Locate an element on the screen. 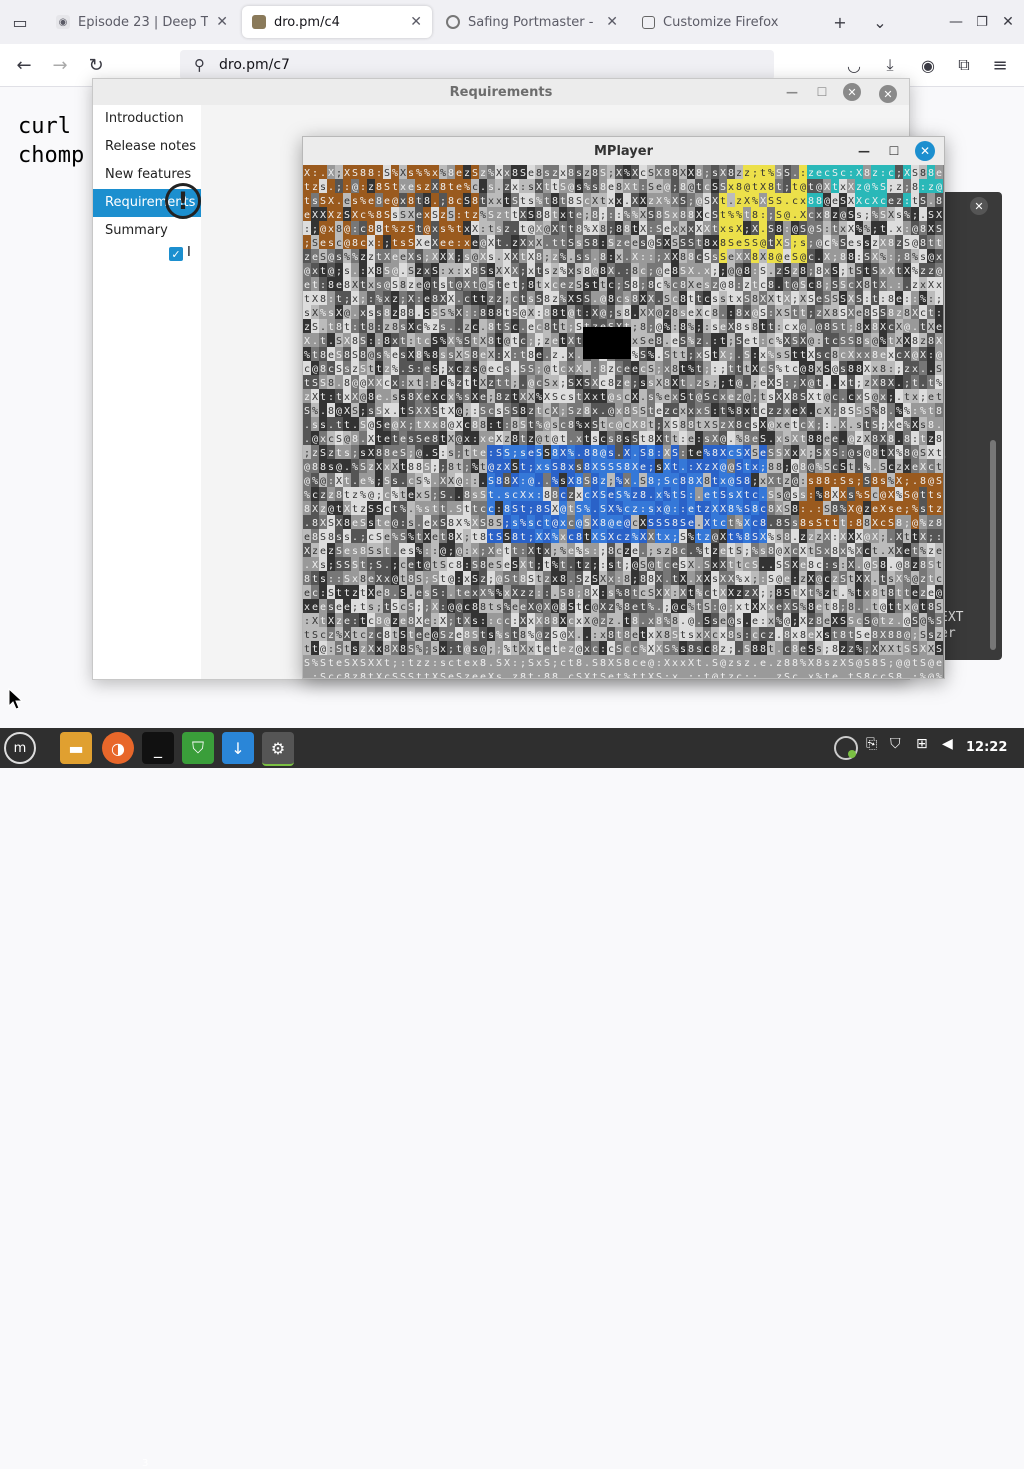 This screenshot has height=1469, width=1024. settings-icon: ⚙ is located at coordinates (278, 749).